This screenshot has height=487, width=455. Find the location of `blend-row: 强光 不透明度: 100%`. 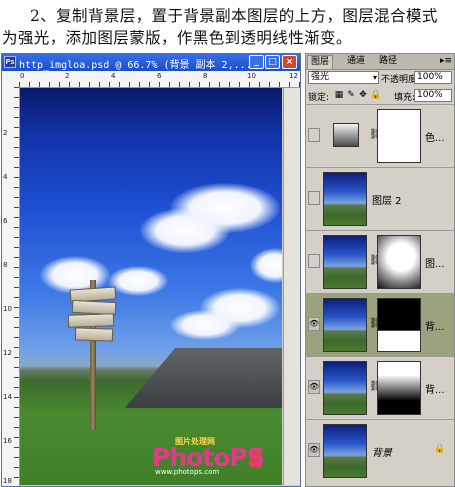

blend-row: 强光 不透明度: 100% is located at coordinates (380, 77).